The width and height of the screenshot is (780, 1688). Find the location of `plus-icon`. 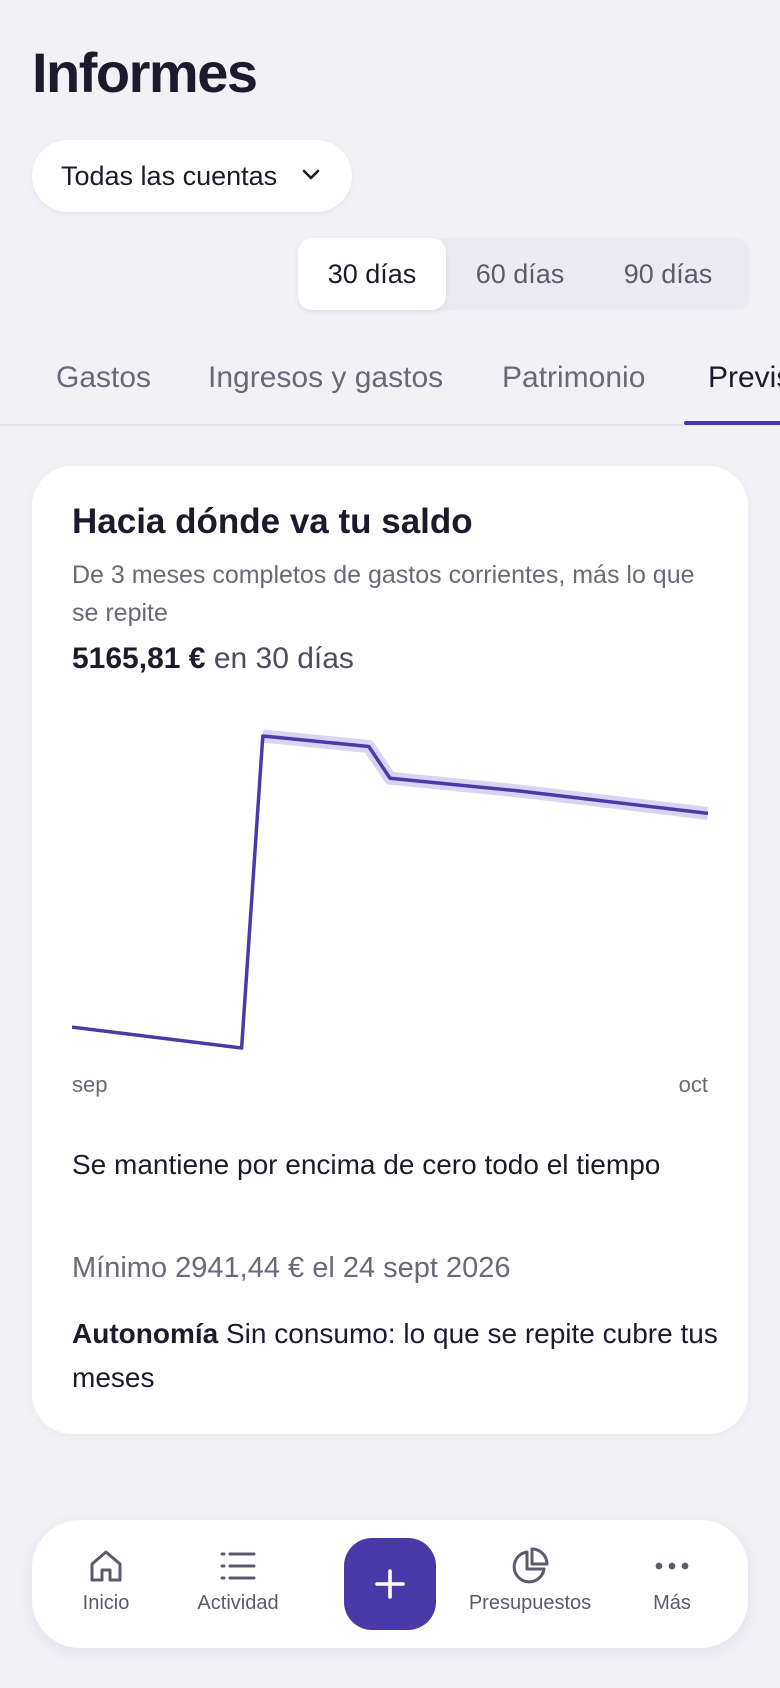

plus-icon is located at coordinates (390, 1584).